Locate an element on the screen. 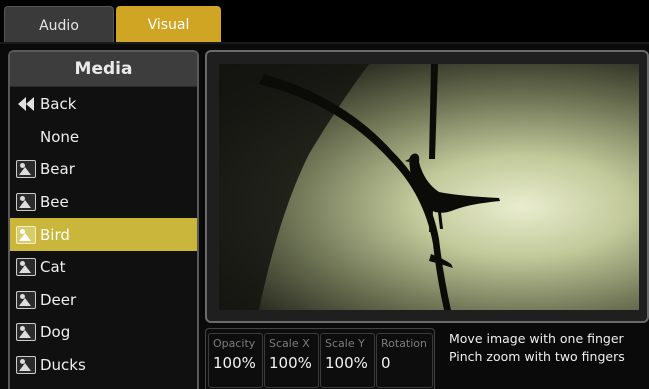 The height and width of the screenshot is (389, 649). tab-visual: Visual is located at coordinates (168, 25).